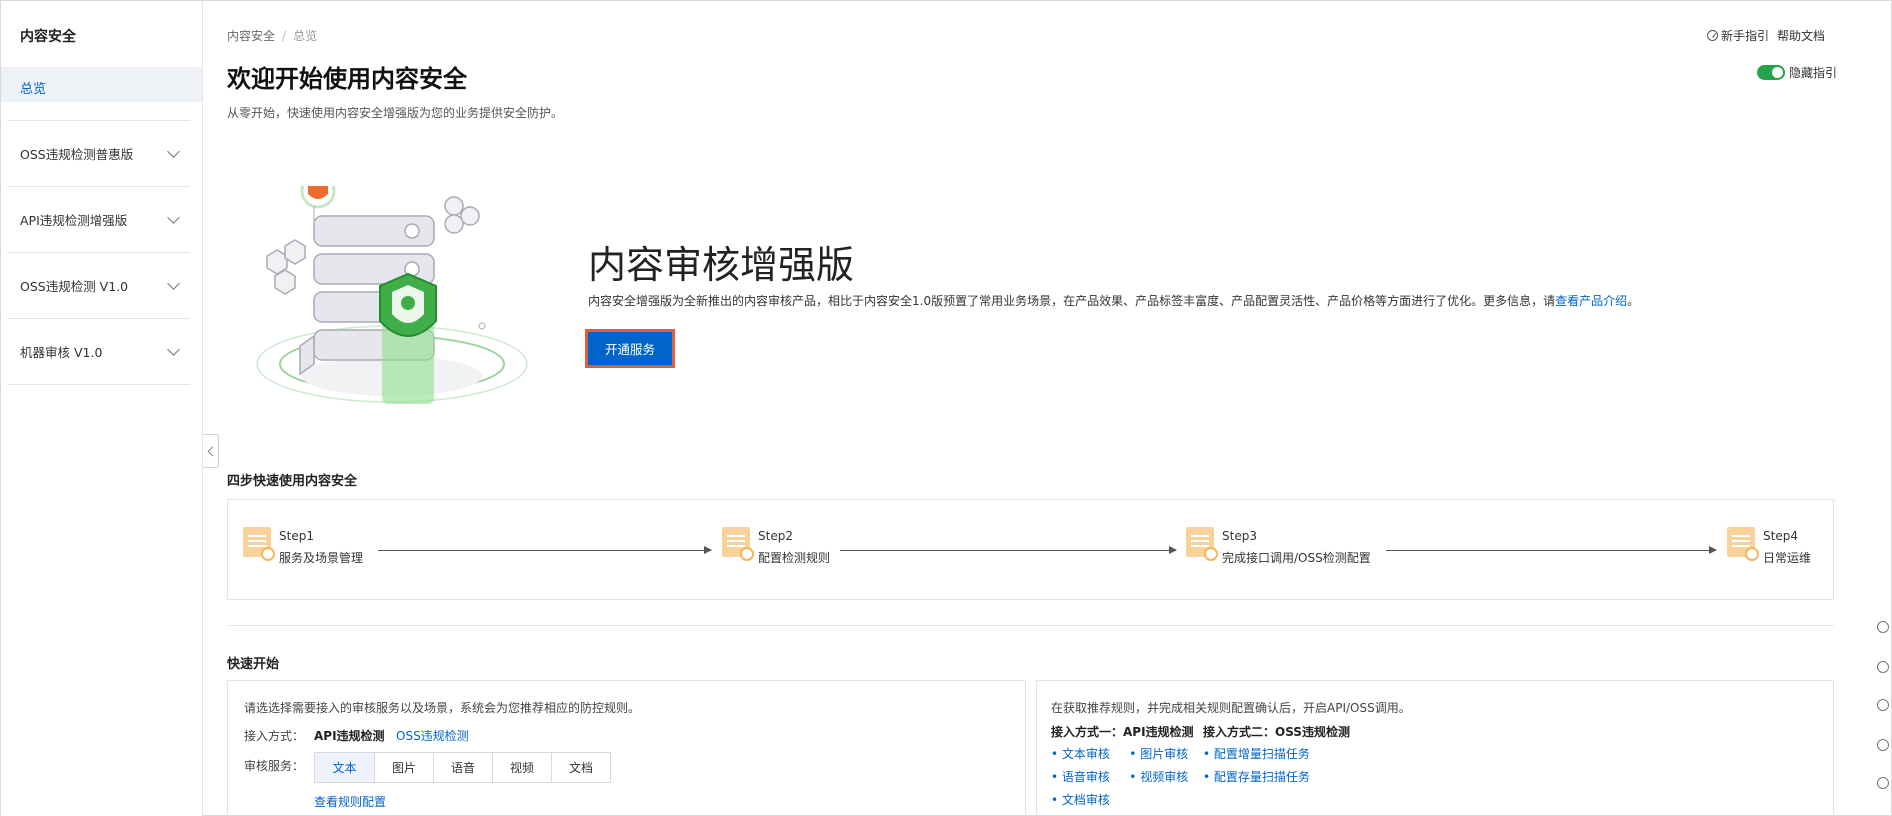  I want to click on access-oss-option: OSS违规检测, so click(432, 735).